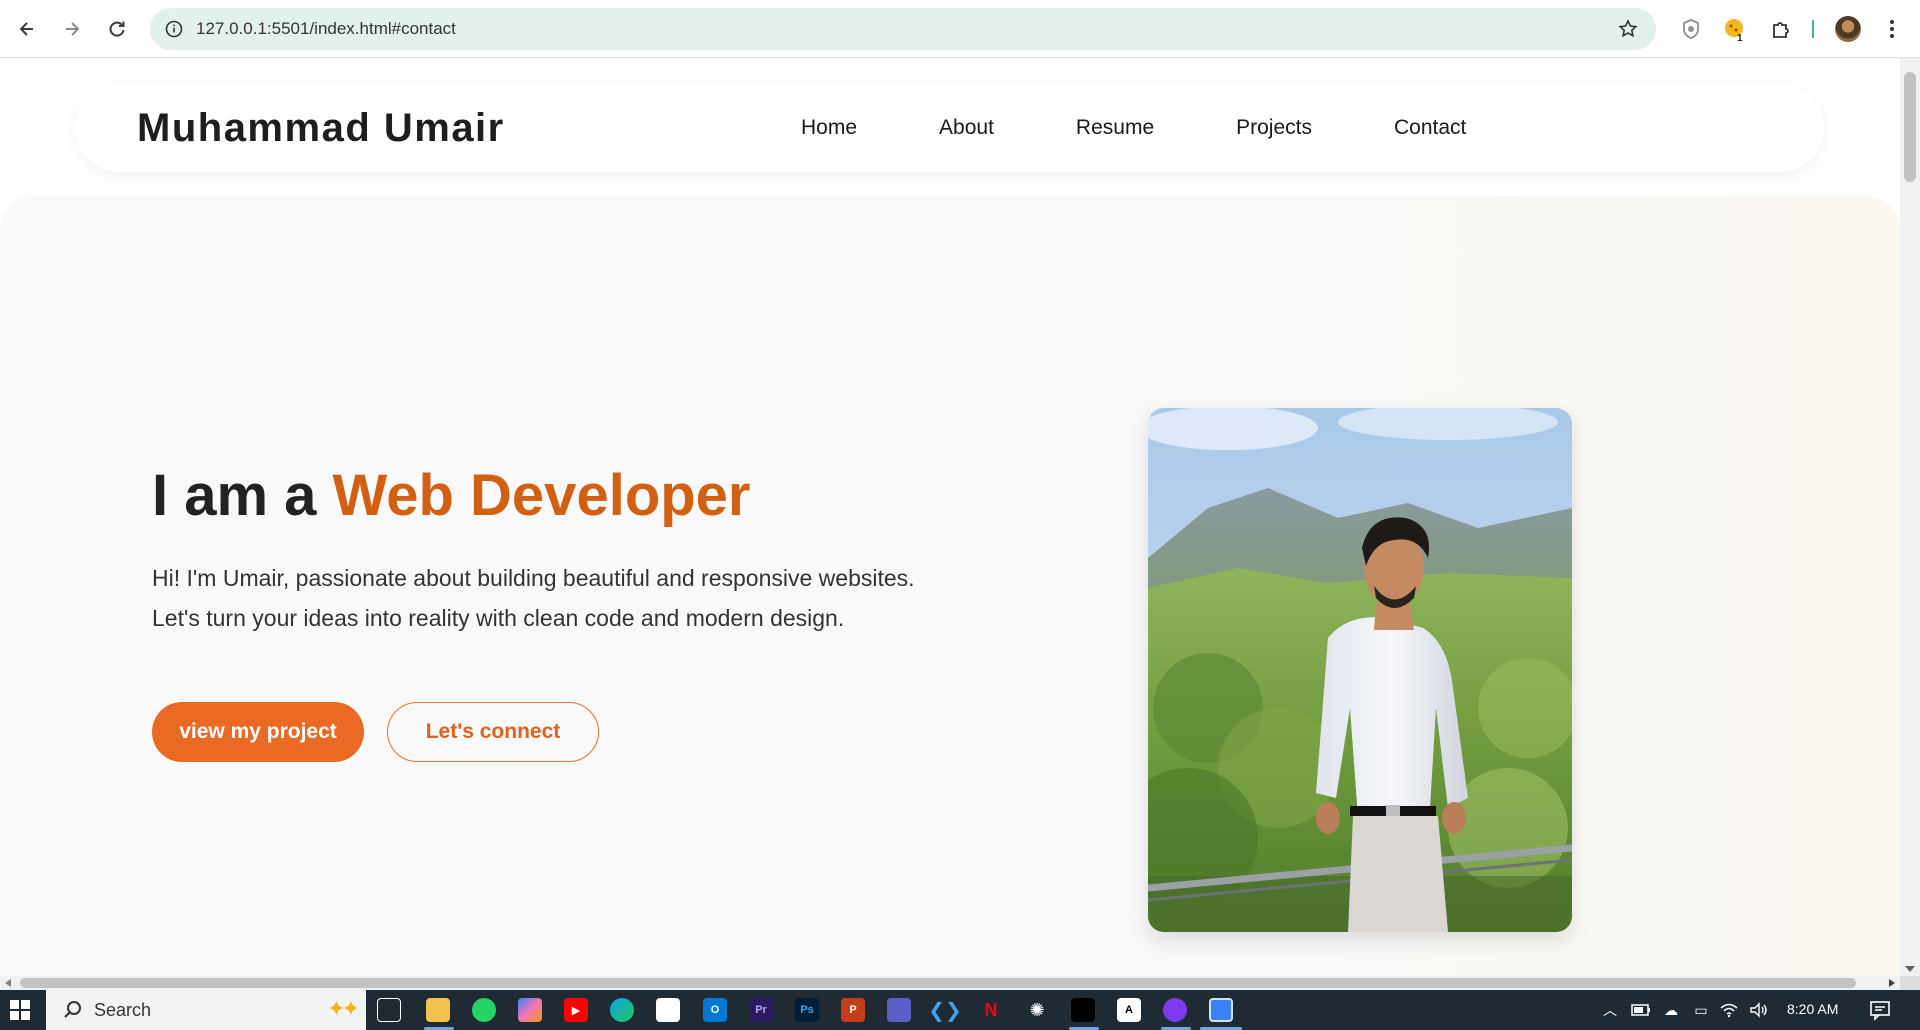 The height and width of the screenshot is (1030, 1920). I want to click on whatsapp-icon, so click(484, 1010).